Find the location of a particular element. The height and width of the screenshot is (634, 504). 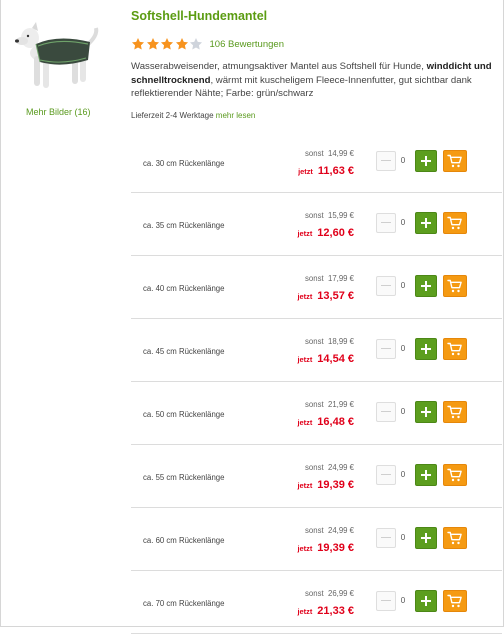

price-block: sonst 18,99 € jetzt 14,54 € is located at coordinates (326, 352).